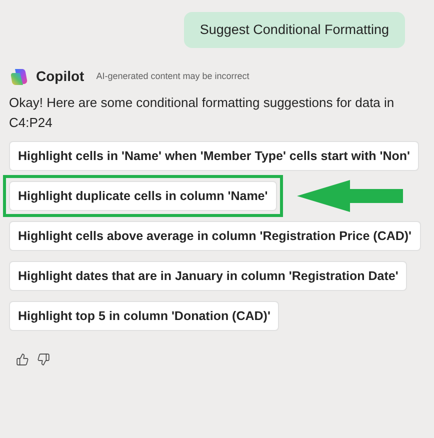 The height and width of the screenshot is (438, 434). What do you see at coordinates (43, 359) in the screenshot?
I see `thumbs-down-icon` at bounding box center [43, 359].